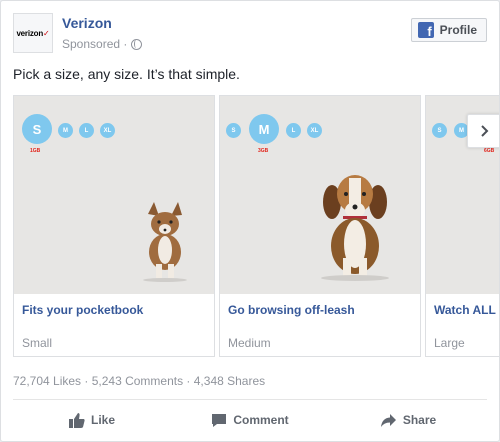 Image resolution: width=500 pixels, height=442 pixels. Describe the element at coordinates (35, 151) in the screenshot. I see `plan-size-label: 1GB` at that location.